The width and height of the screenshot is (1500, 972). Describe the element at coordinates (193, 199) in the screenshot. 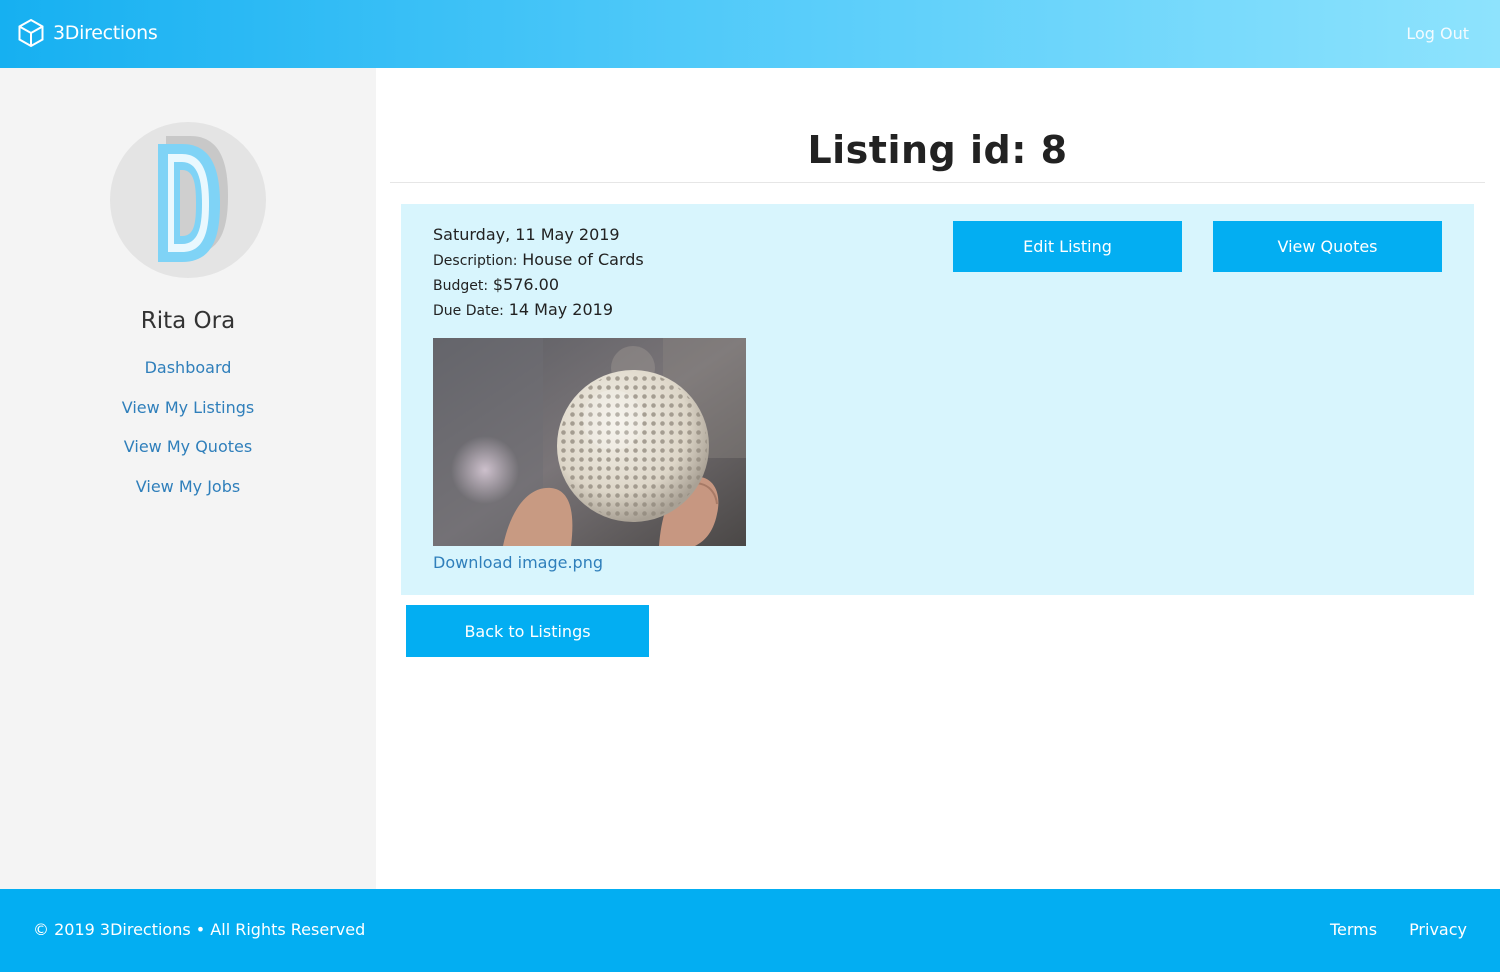

I see `avatar-letter-icon` at that location.